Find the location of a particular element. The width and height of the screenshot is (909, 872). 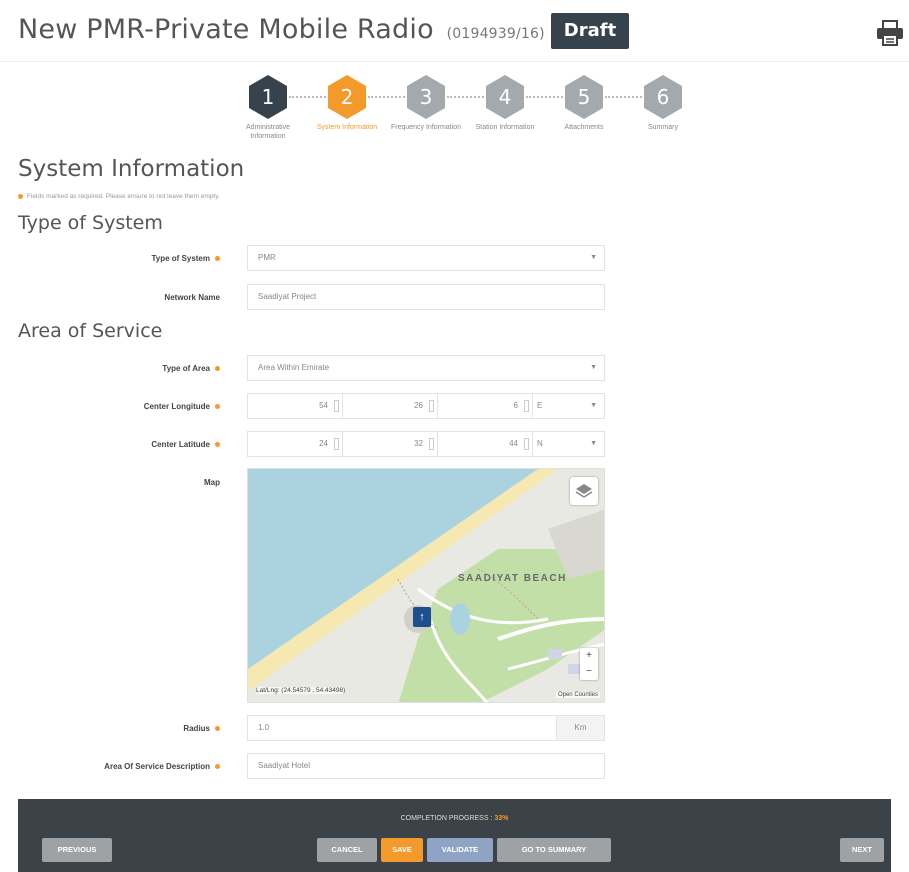

radius-label: Radius is located at coordinates (110, 728).